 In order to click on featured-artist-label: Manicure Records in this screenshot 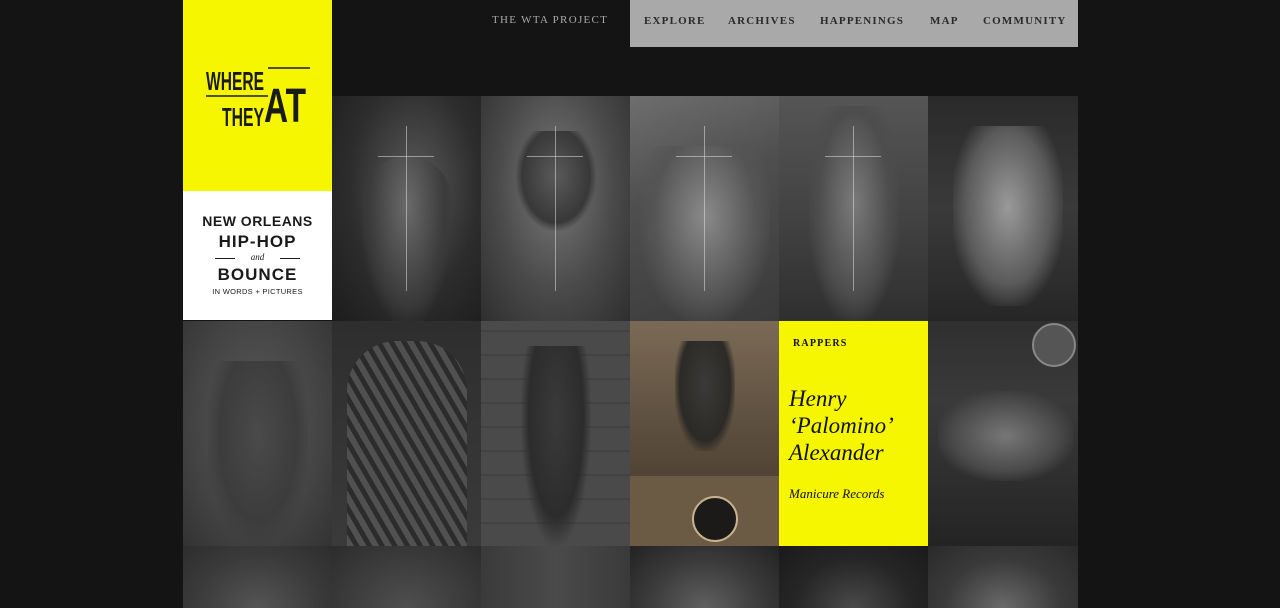, I will do `click(837, 493)`.